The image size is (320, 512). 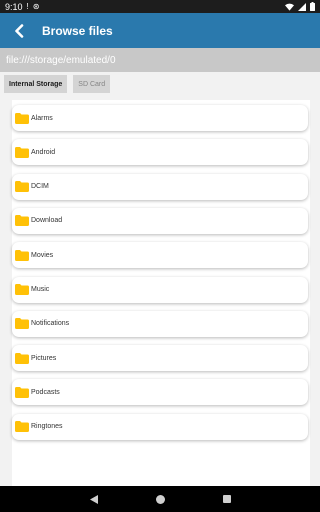 What do you see at coordinates (47, 427) in the screenshot?
I see `folder-name: Ringtones` at bounding box center [47, 427].